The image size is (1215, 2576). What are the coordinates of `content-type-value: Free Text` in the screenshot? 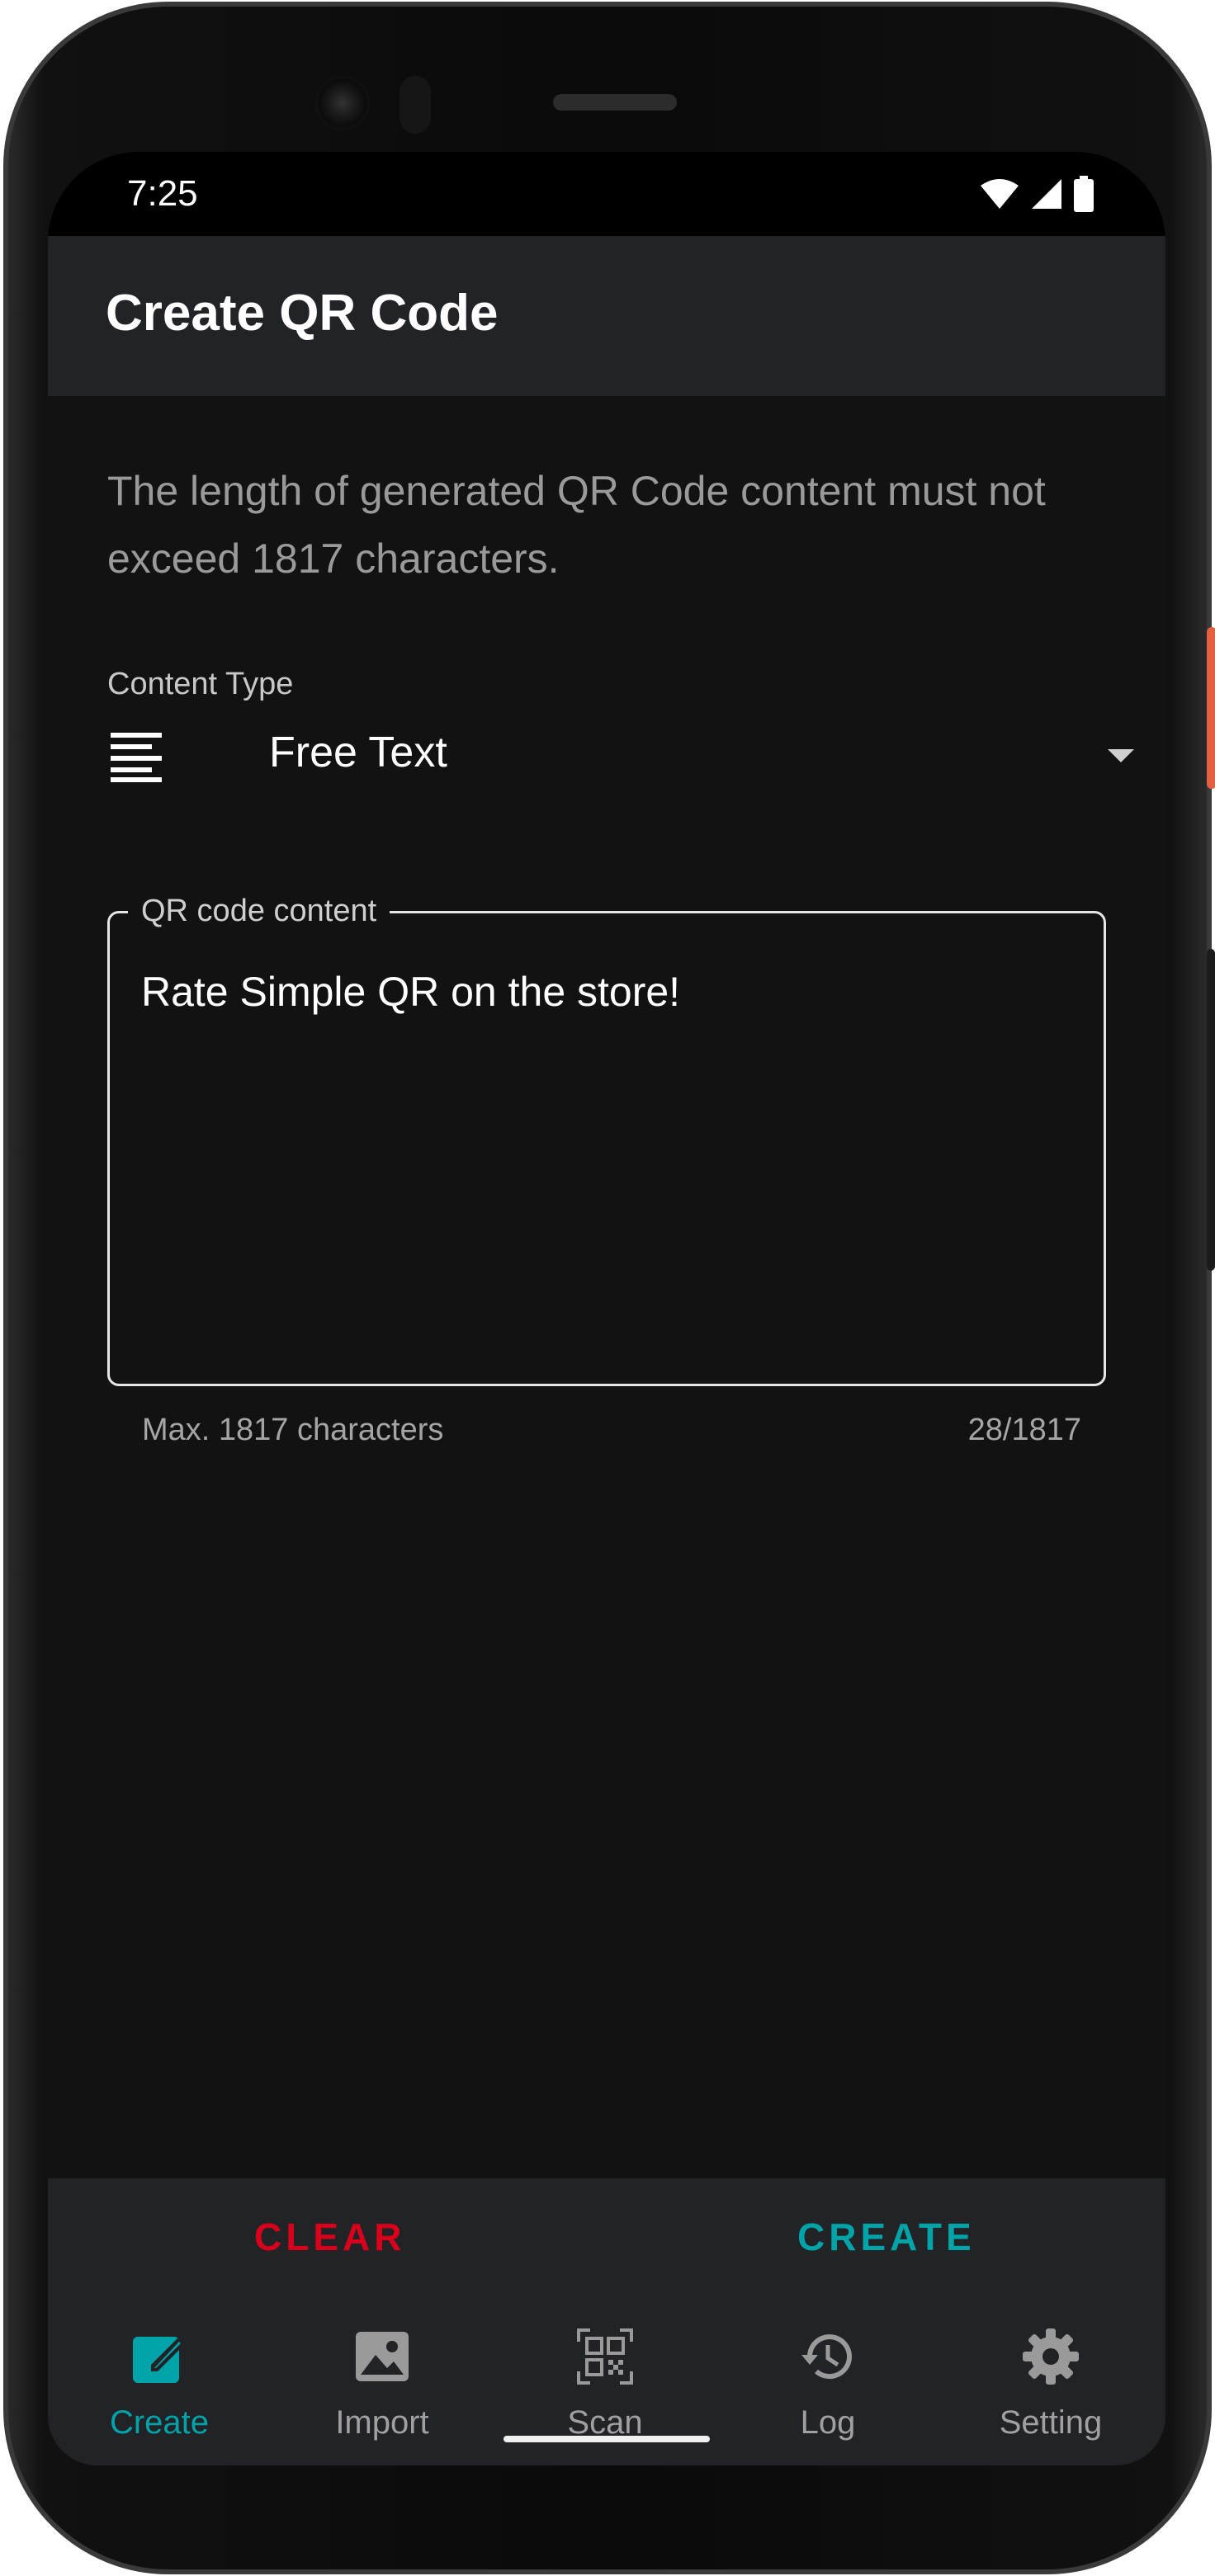 It's located at (358, 752).